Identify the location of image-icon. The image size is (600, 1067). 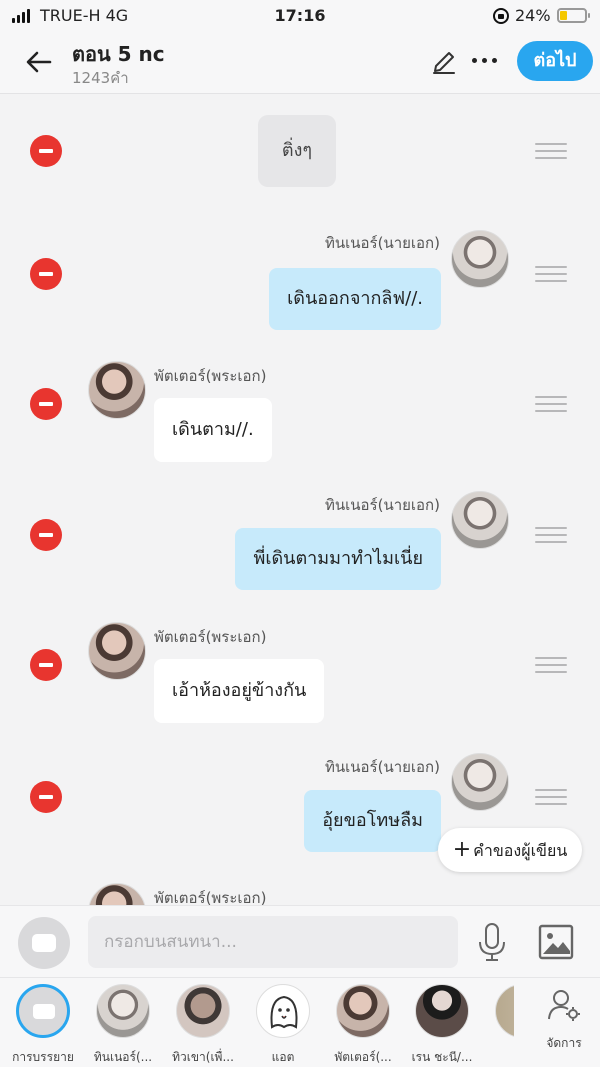
(556, 942).